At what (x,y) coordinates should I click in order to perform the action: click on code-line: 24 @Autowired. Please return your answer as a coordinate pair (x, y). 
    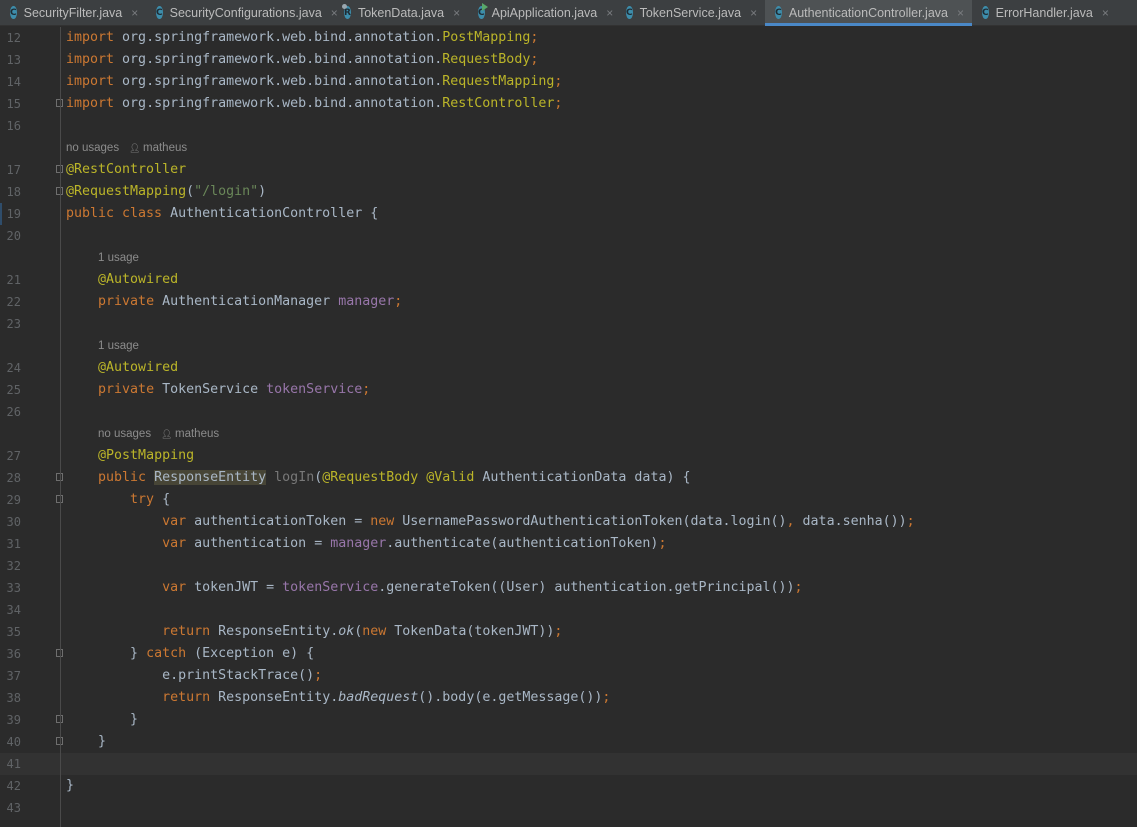
    Looking at the image, I should click on (568, 368).